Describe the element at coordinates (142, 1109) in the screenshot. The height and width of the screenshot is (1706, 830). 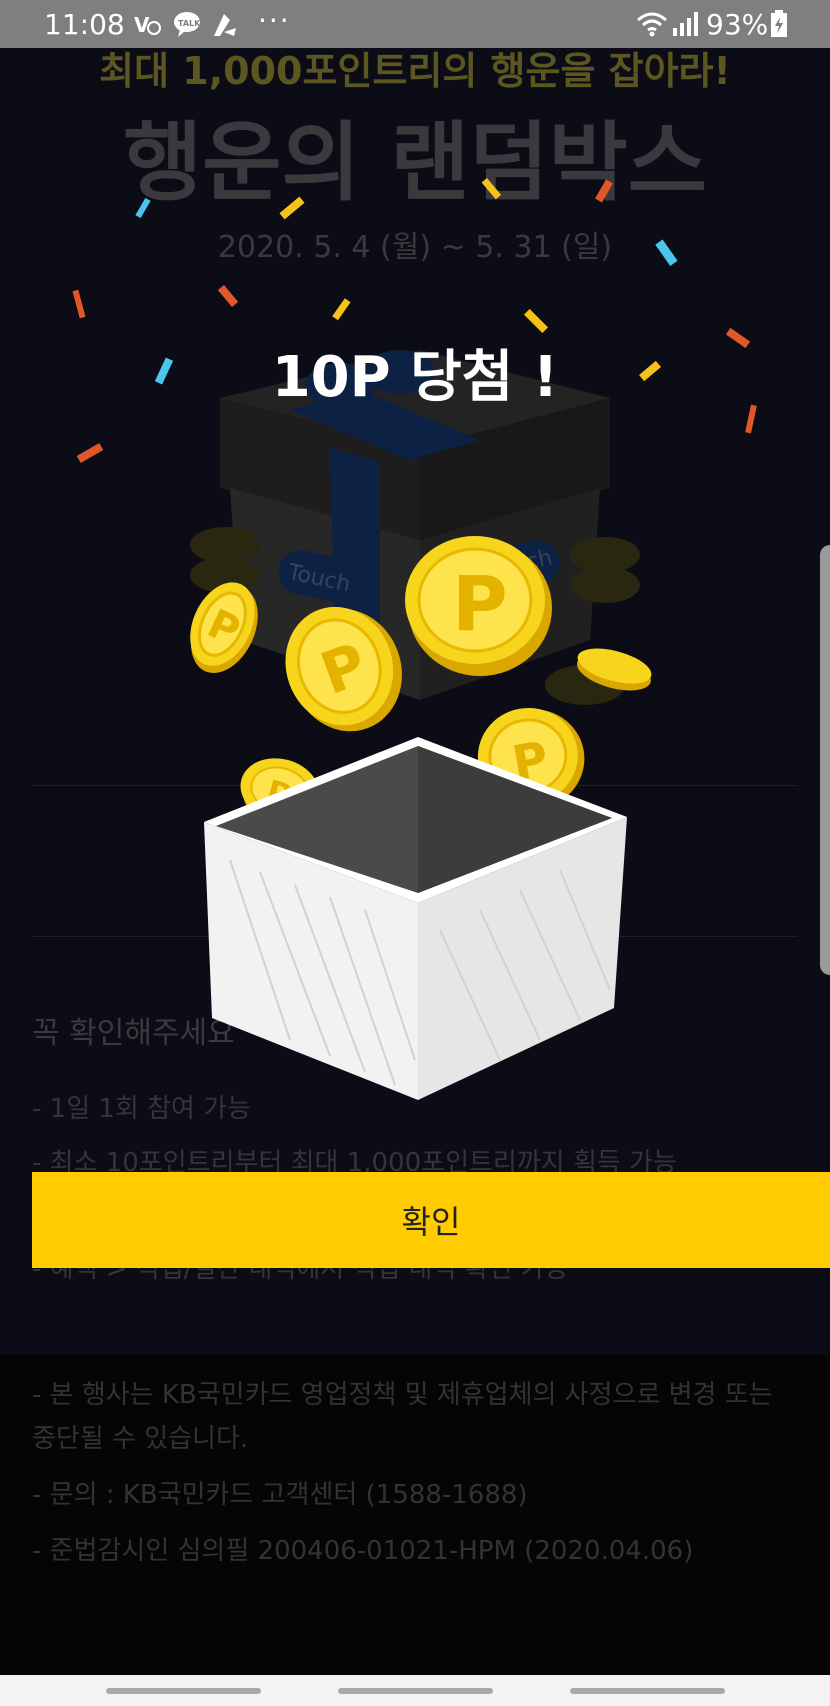
I see `notice-item: - 1일 1회 참여 가능` at that location.